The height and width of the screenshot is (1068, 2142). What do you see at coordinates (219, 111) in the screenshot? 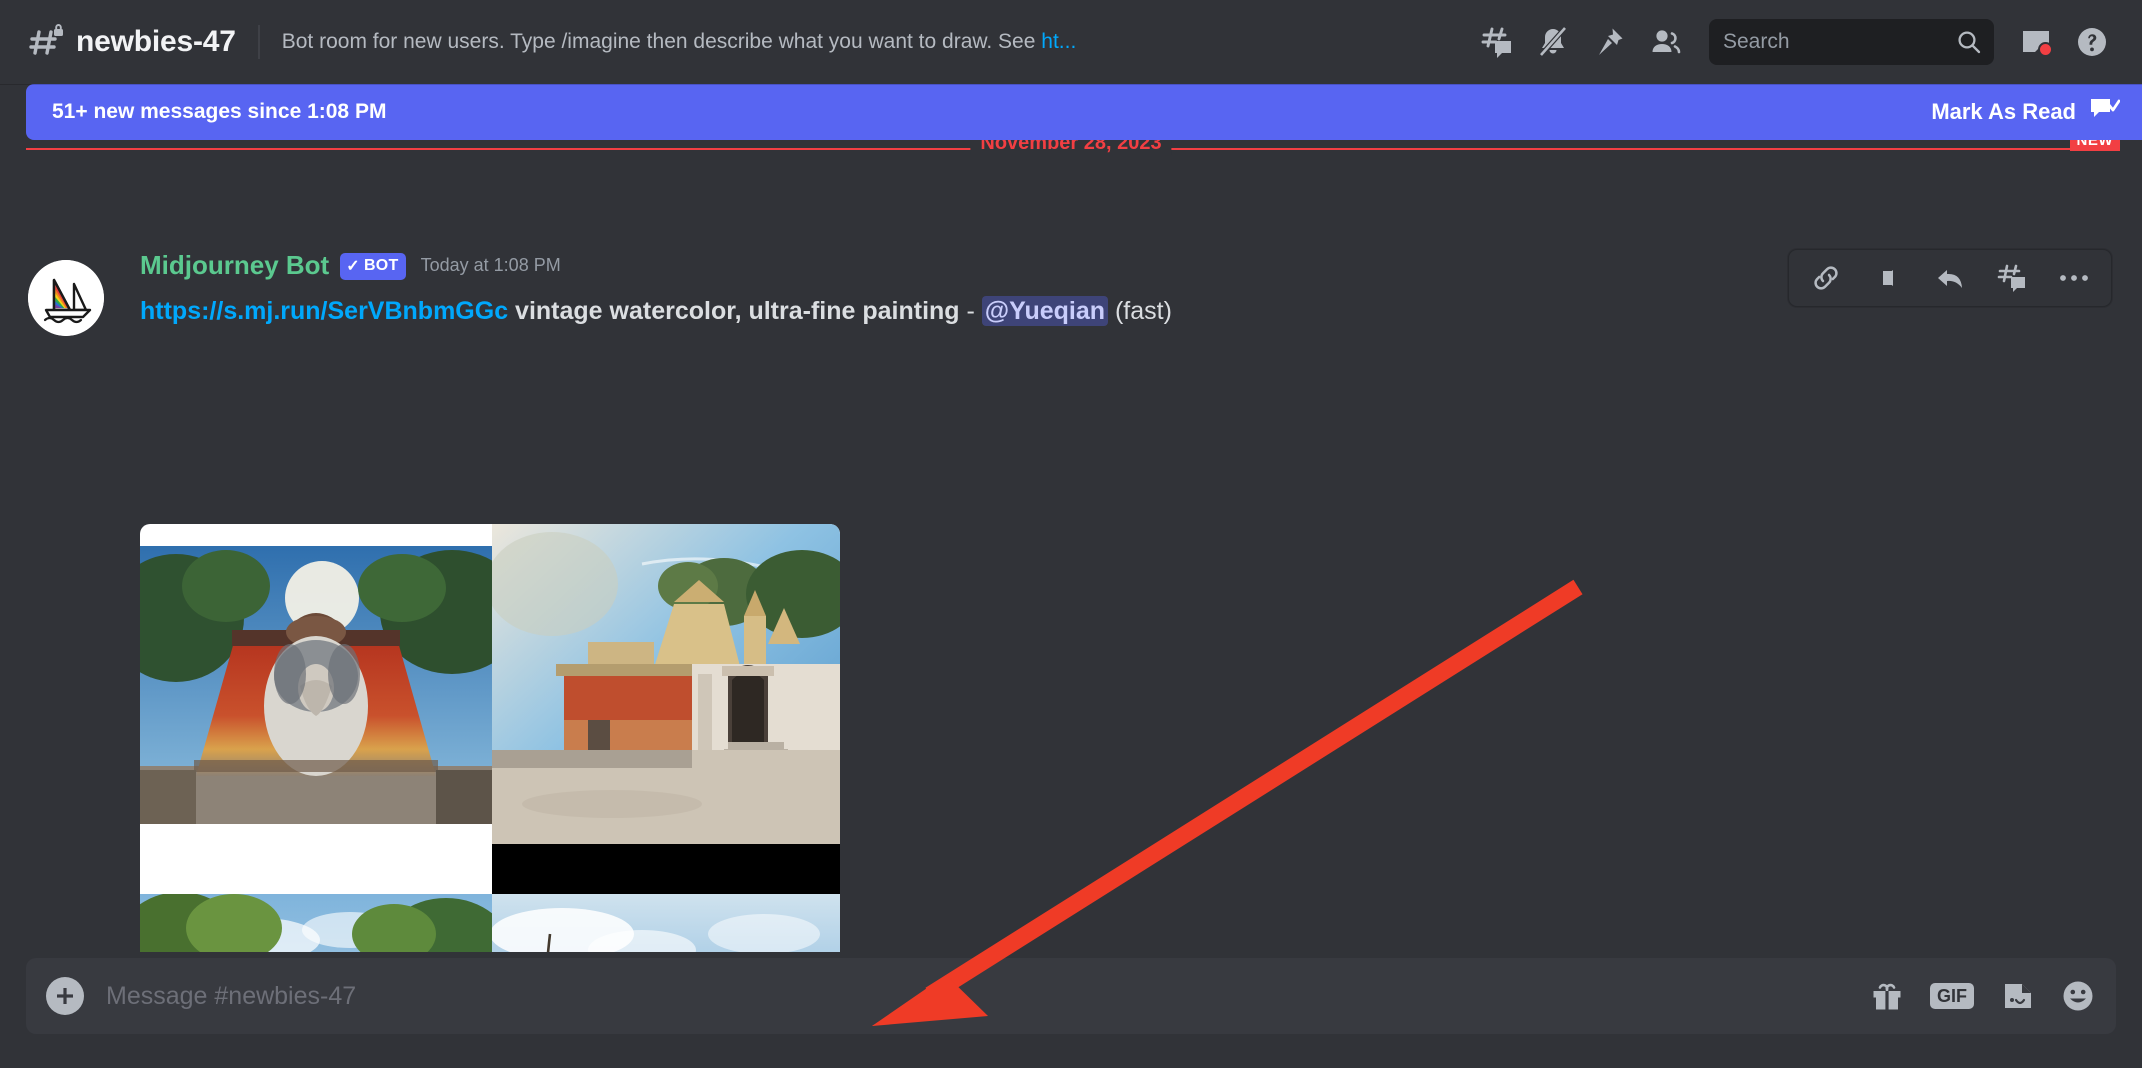
I see `new-messages-text: 51+ new messages since 1:08 PM` at bounding box center [219, 111].